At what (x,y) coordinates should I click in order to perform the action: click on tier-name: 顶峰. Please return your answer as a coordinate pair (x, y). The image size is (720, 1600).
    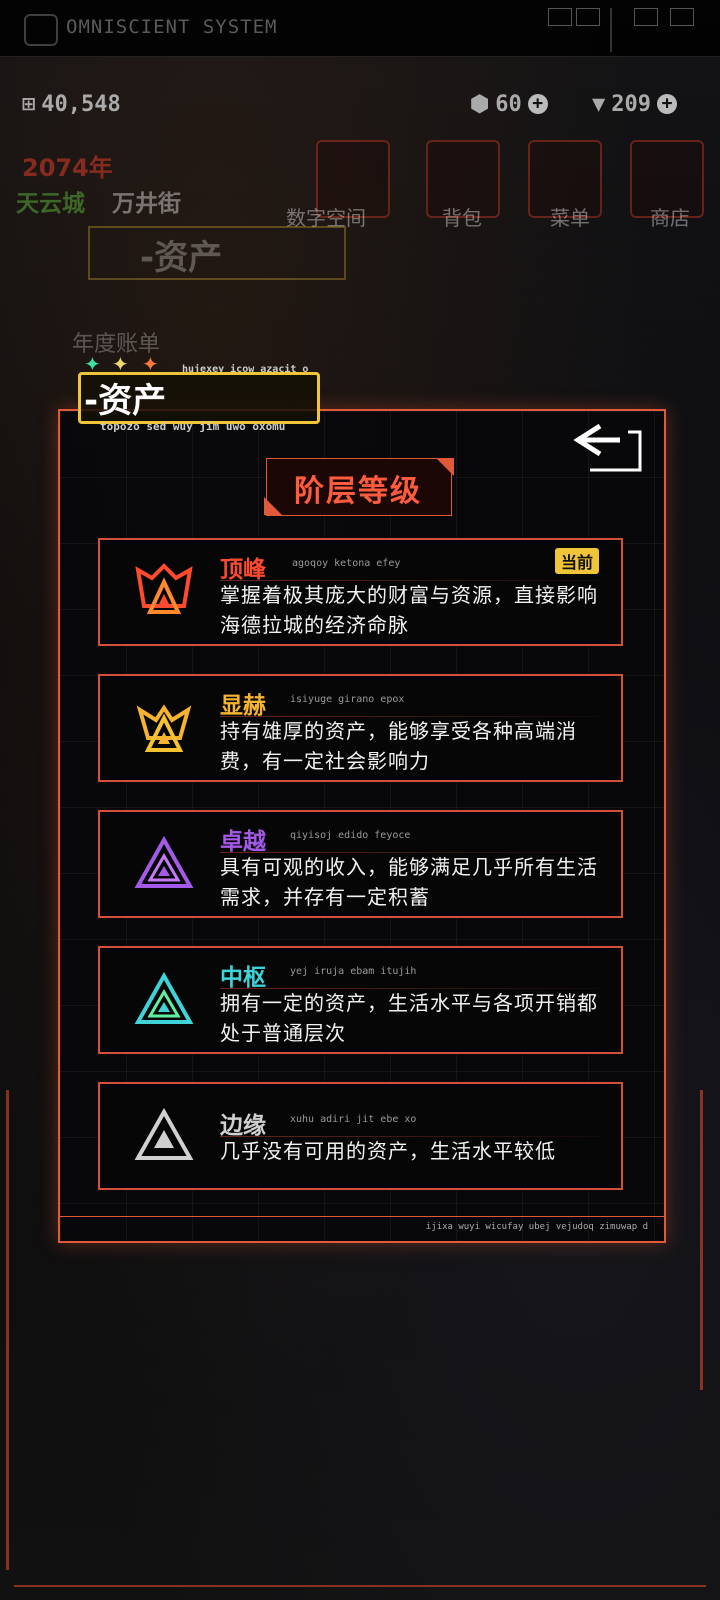
    Looking at the image, I should click on (243, 570).